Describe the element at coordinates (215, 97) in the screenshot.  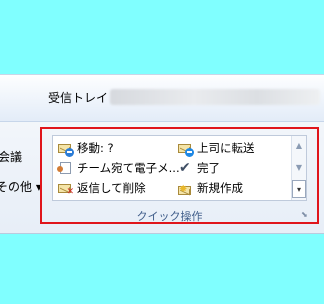
I see `blurred-account-name` at that location.